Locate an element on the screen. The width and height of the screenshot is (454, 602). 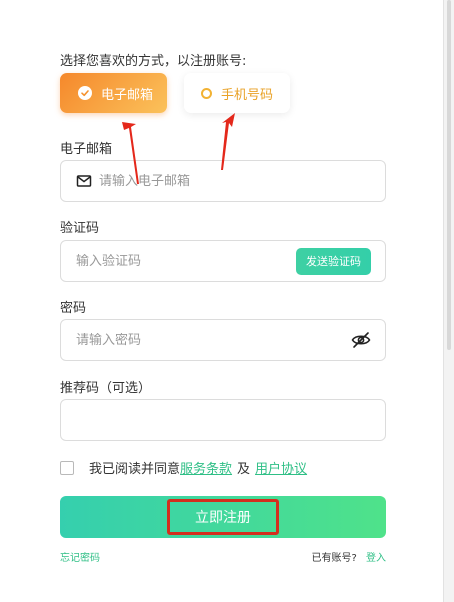
agreement-checkbox is located at coordinates (67, 467).